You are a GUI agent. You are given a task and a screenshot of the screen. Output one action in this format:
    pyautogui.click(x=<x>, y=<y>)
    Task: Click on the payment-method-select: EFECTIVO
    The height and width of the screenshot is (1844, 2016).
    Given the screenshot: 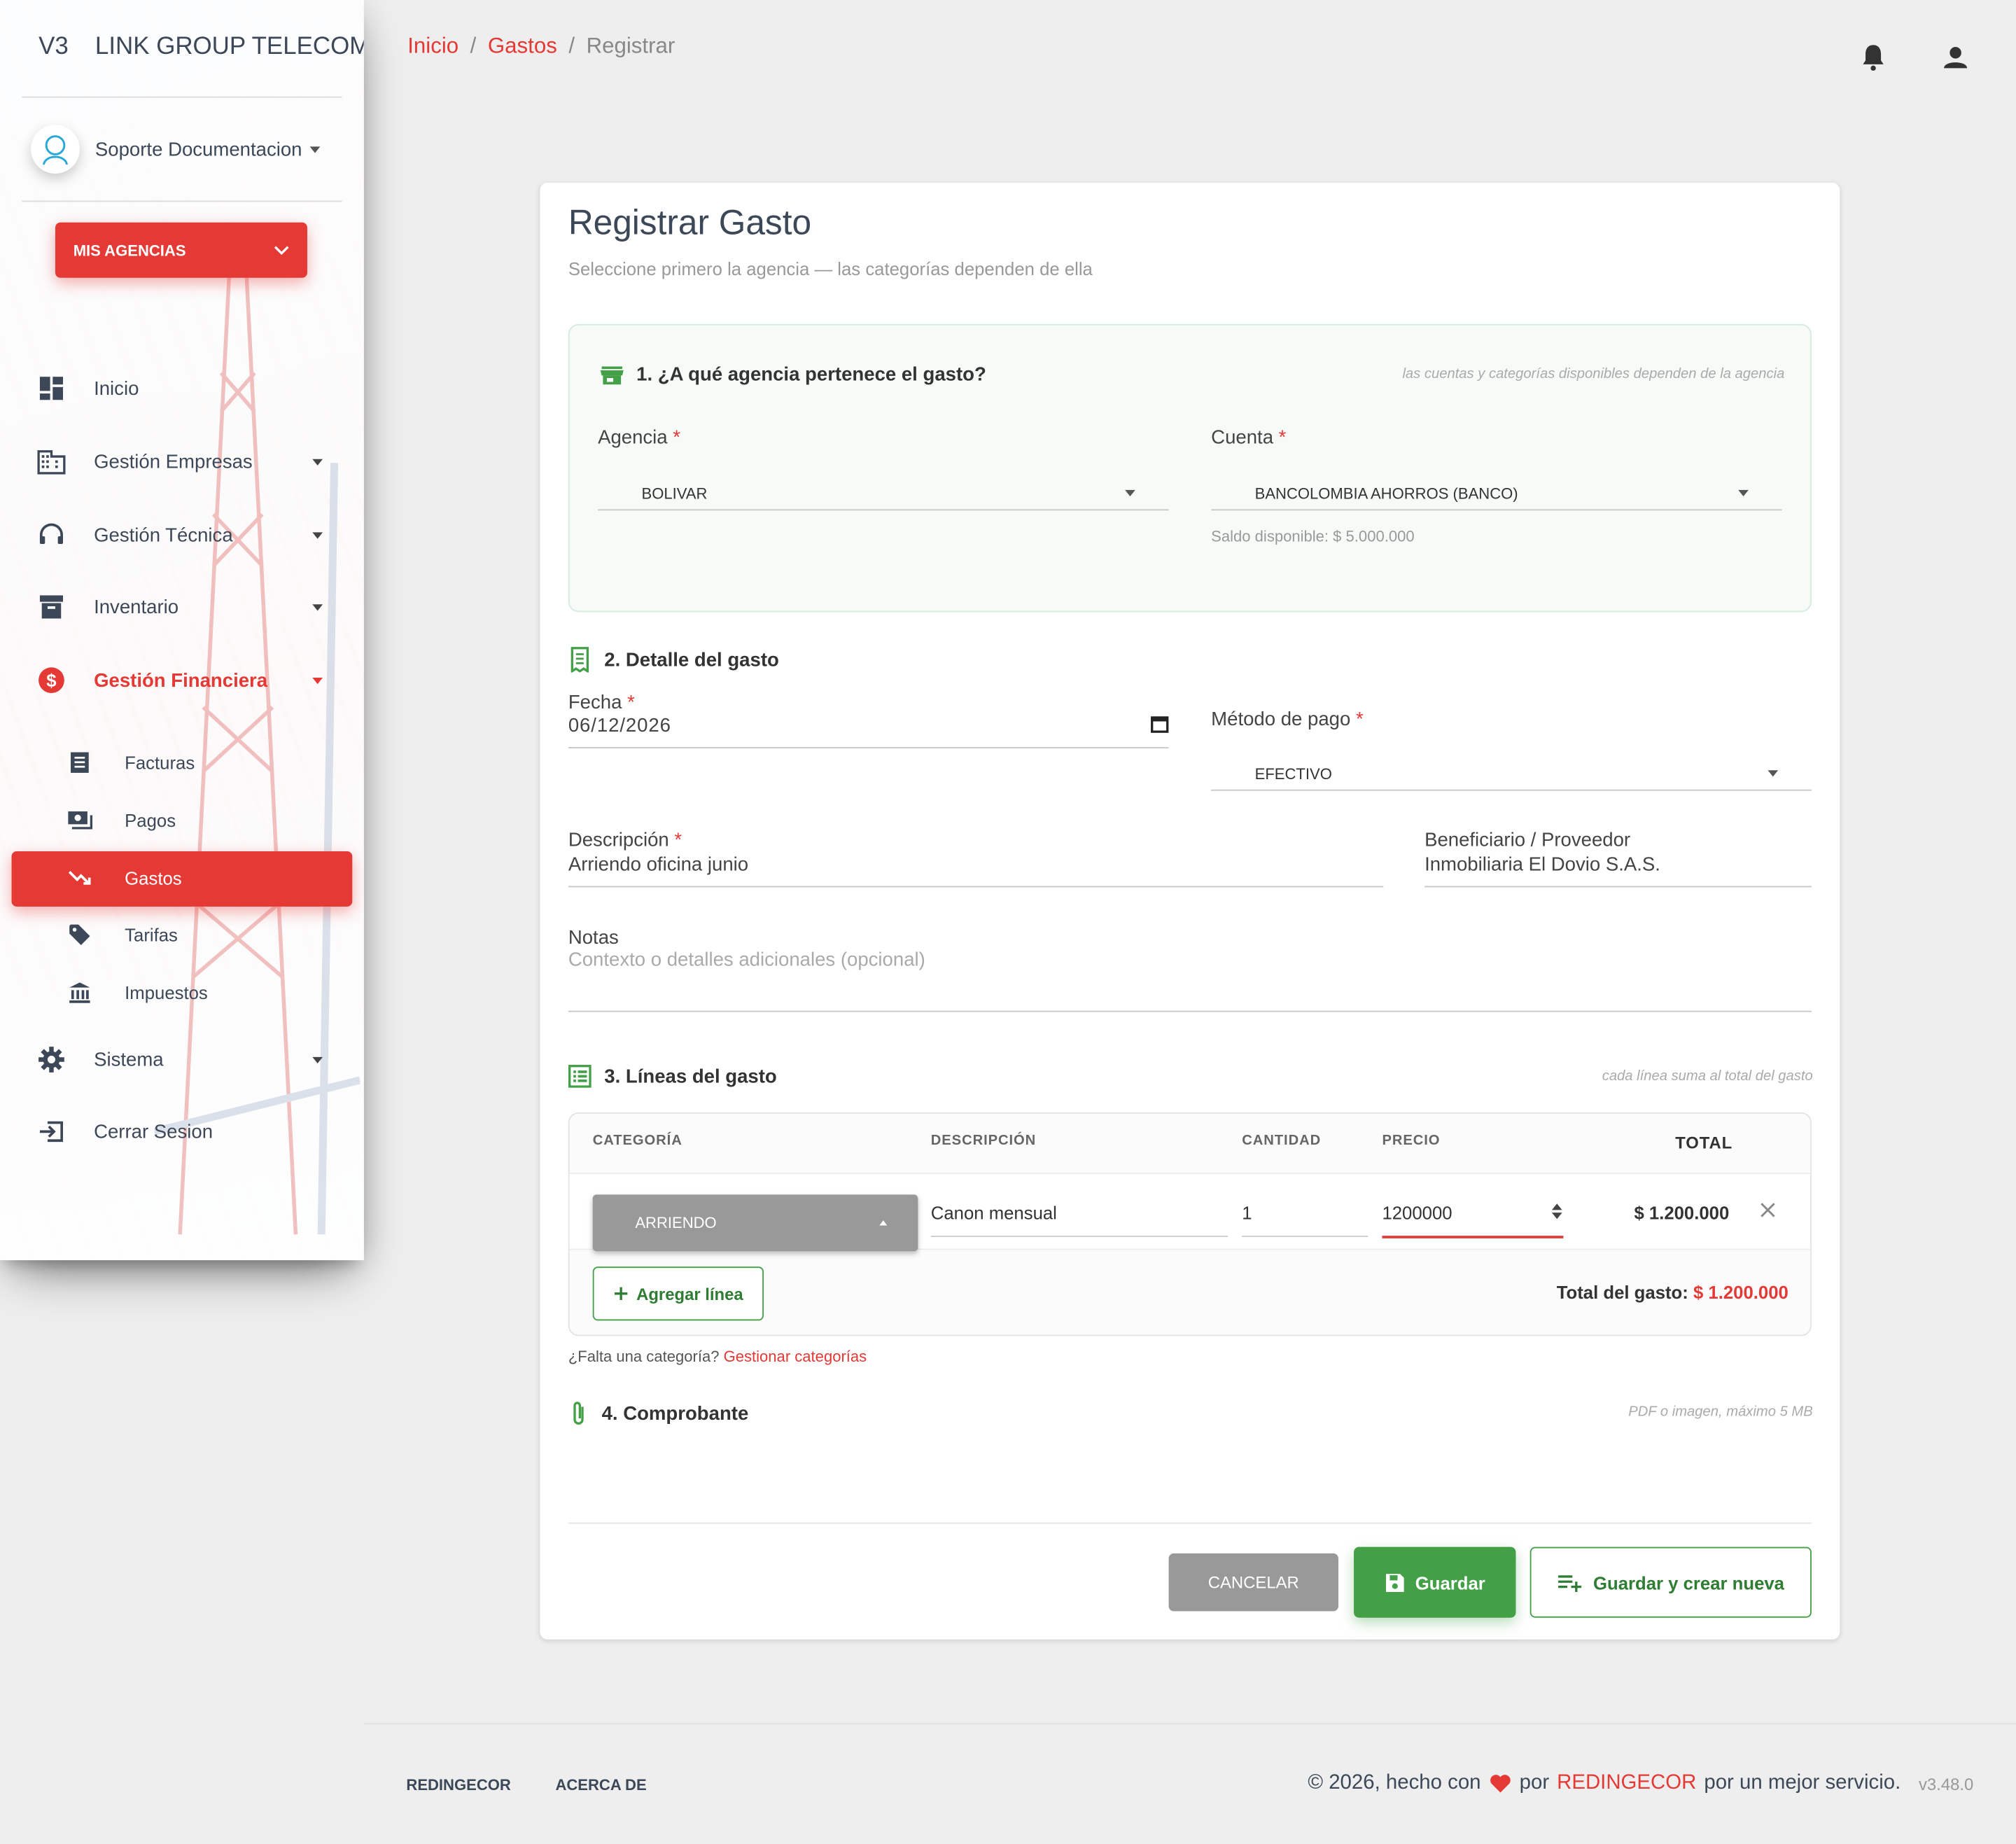 What is the action you would take?
    pyautogui.click(x=1511, y=774)
    